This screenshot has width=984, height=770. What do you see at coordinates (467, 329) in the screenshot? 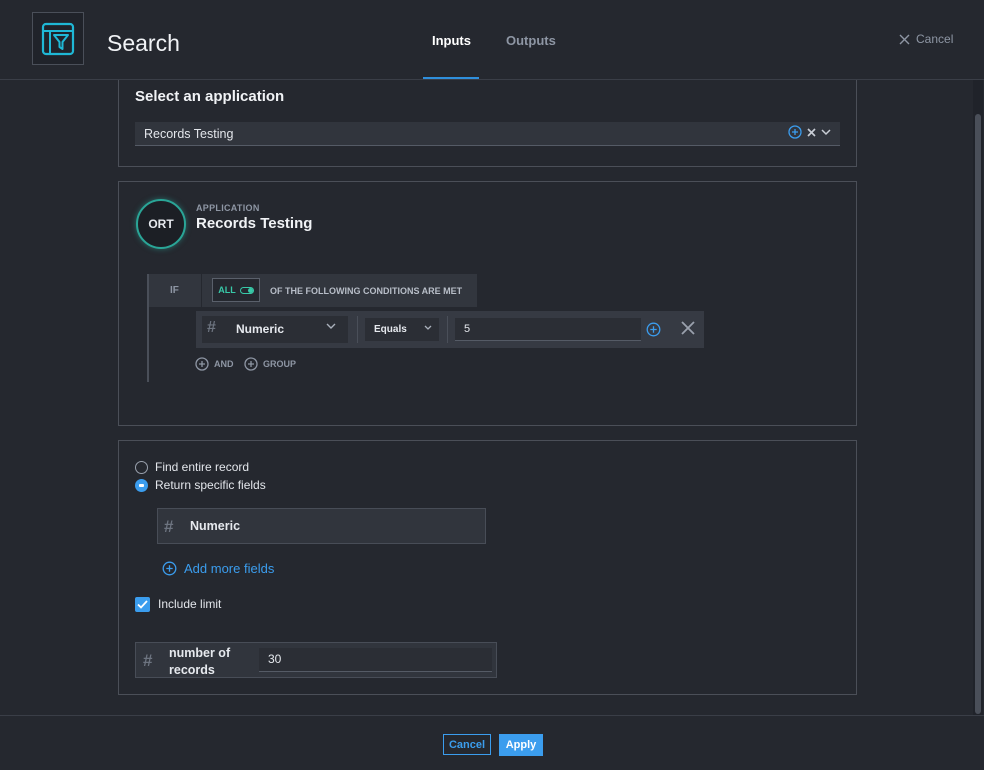
I see `rule-value-text: 5` at bounding box center [467, 329].